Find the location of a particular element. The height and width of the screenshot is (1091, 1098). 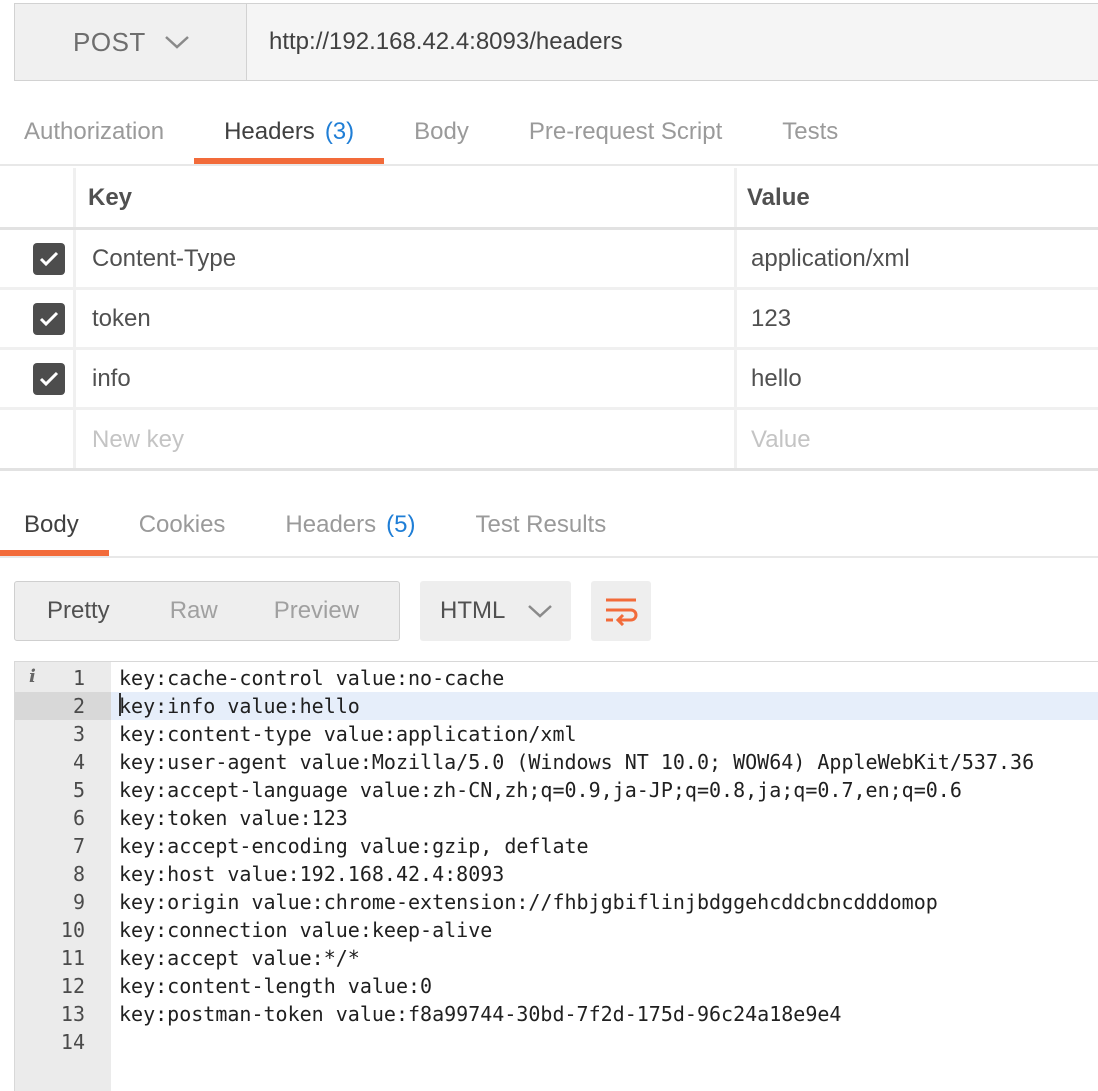

code-line: 14 is located at coordinates (556, 1042).